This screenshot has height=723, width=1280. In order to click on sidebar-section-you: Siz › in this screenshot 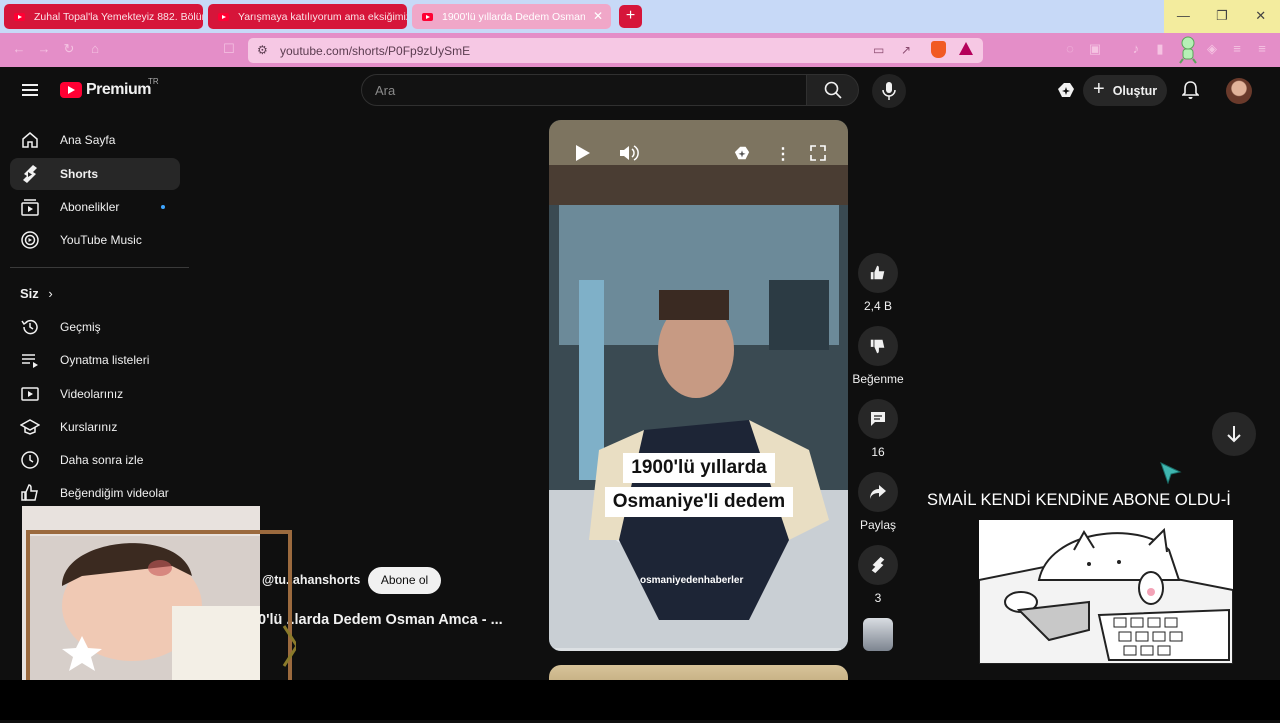, I will do `click(36, 293)`.